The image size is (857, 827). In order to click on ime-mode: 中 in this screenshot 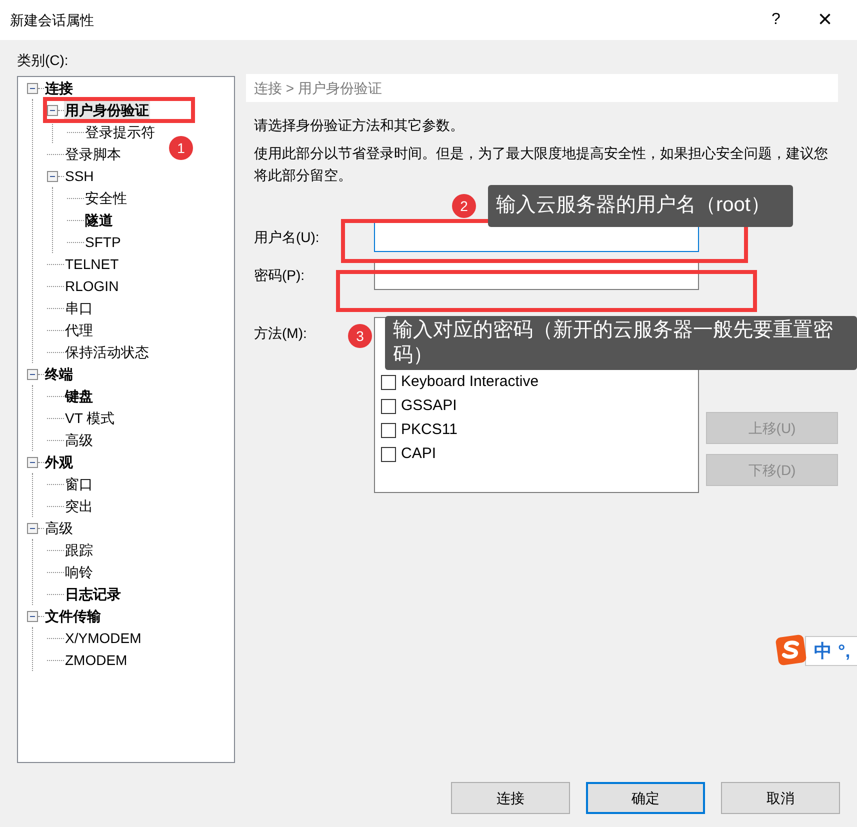, I will do `click(823, 651)`.